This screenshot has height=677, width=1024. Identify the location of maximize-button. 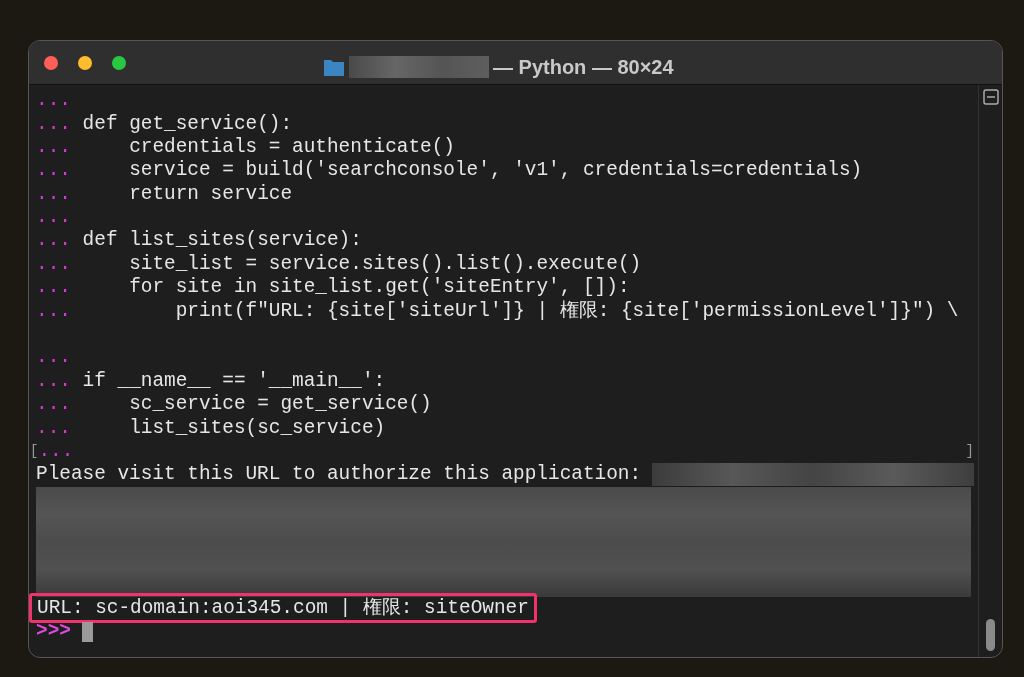
(119, 62).